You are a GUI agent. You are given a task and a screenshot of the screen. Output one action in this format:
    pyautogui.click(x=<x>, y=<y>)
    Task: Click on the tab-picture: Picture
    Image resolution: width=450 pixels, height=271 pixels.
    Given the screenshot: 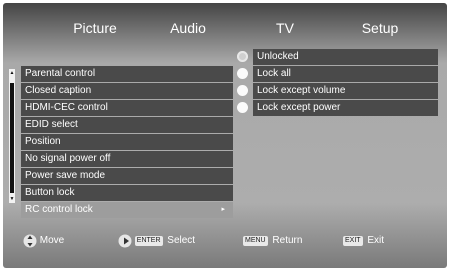 What is the action you would take?
    pyautogui.click(x=95, y=28)
    